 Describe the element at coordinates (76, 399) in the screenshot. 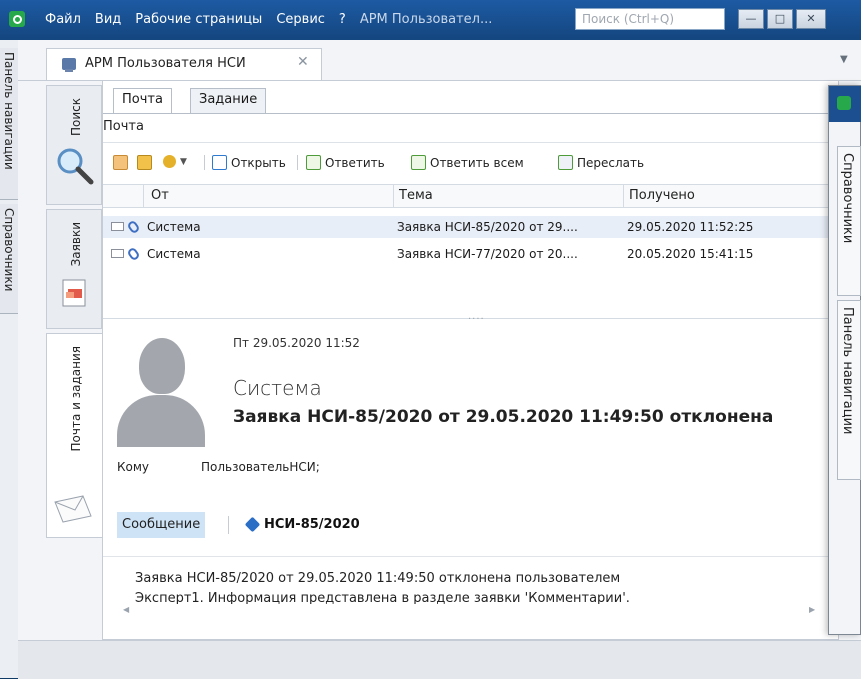

I see `side-tab-mail-tasks-label: Почта и задания` at that location.